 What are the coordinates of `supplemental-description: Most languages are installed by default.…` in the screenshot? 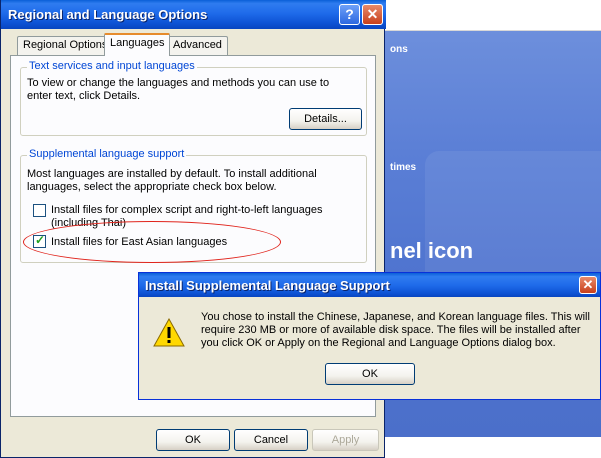 It's located at (172, 180).